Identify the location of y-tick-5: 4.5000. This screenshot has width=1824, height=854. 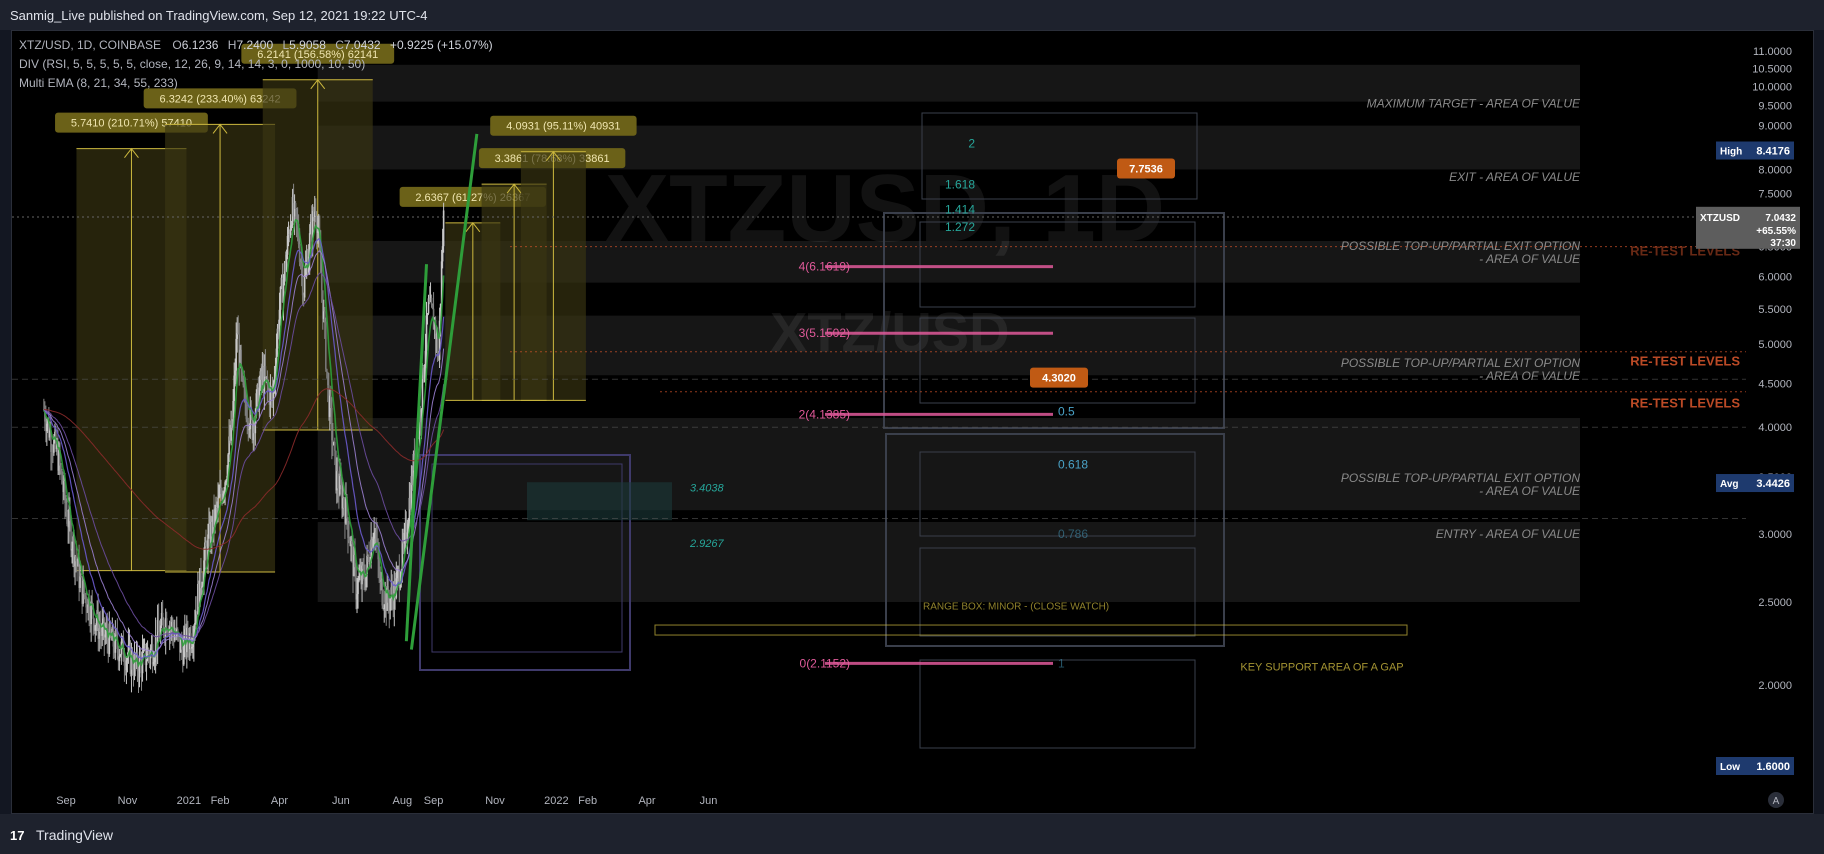
(1775, 384).